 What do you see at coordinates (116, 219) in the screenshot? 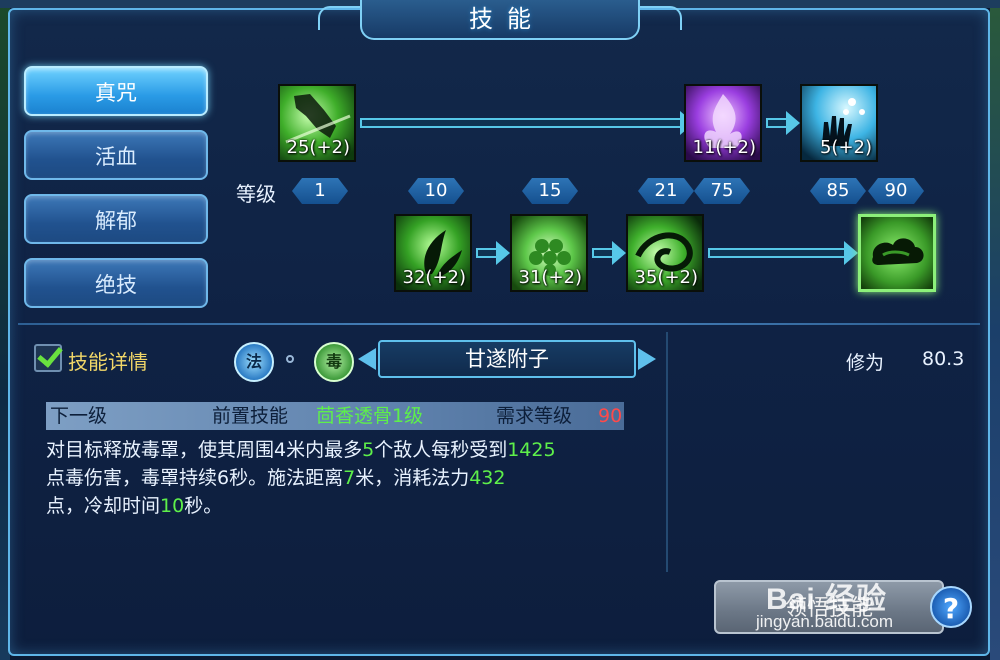
I see `tab-jieyu: 解郁` at bounding box center [116, 219].